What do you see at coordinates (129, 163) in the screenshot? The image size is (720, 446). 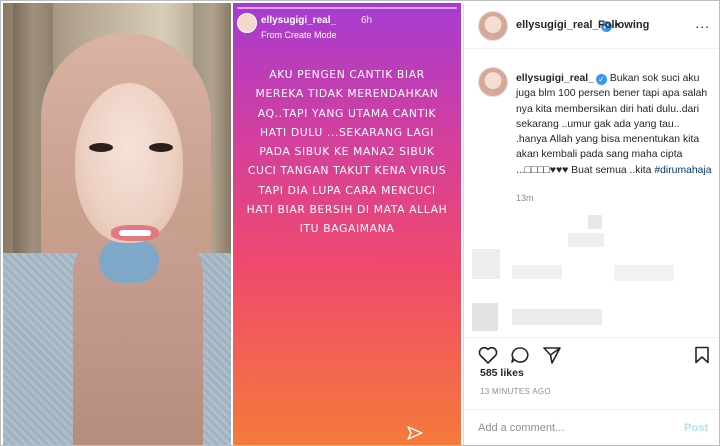 I see `face` at bounding box center [129, 163].